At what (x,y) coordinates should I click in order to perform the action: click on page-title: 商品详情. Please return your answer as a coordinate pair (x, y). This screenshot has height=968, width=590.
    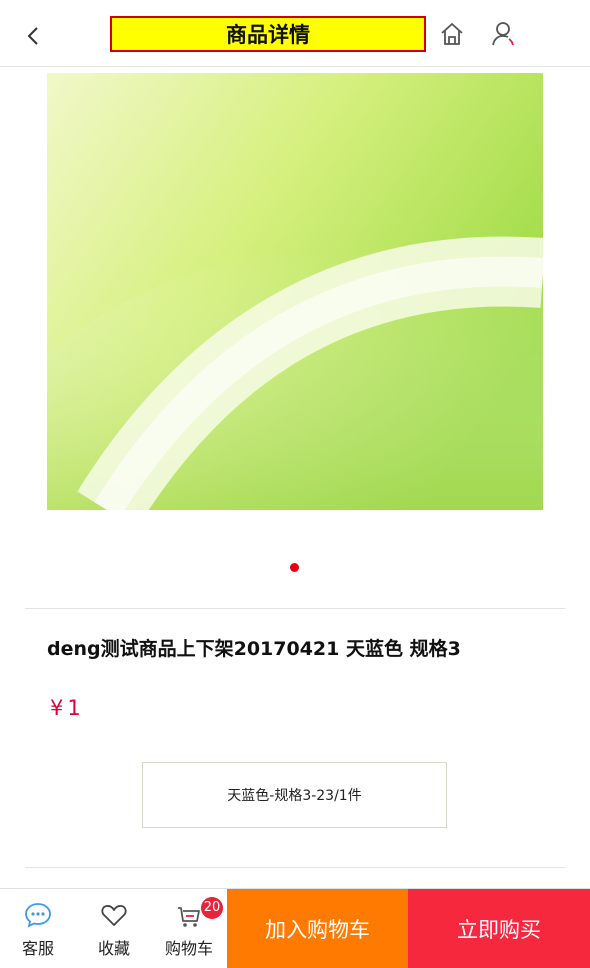
    Looking at the image, I should click on (268, 34).